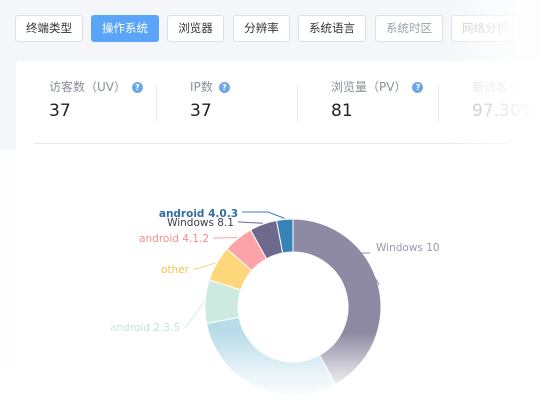 Image resolution: width=550 pixels, height=402 pixels. Describe the element at coordinates (174, 239) in the screenshot. I see `slice-label-android-4-1-2: android 4.1.2` at that location.